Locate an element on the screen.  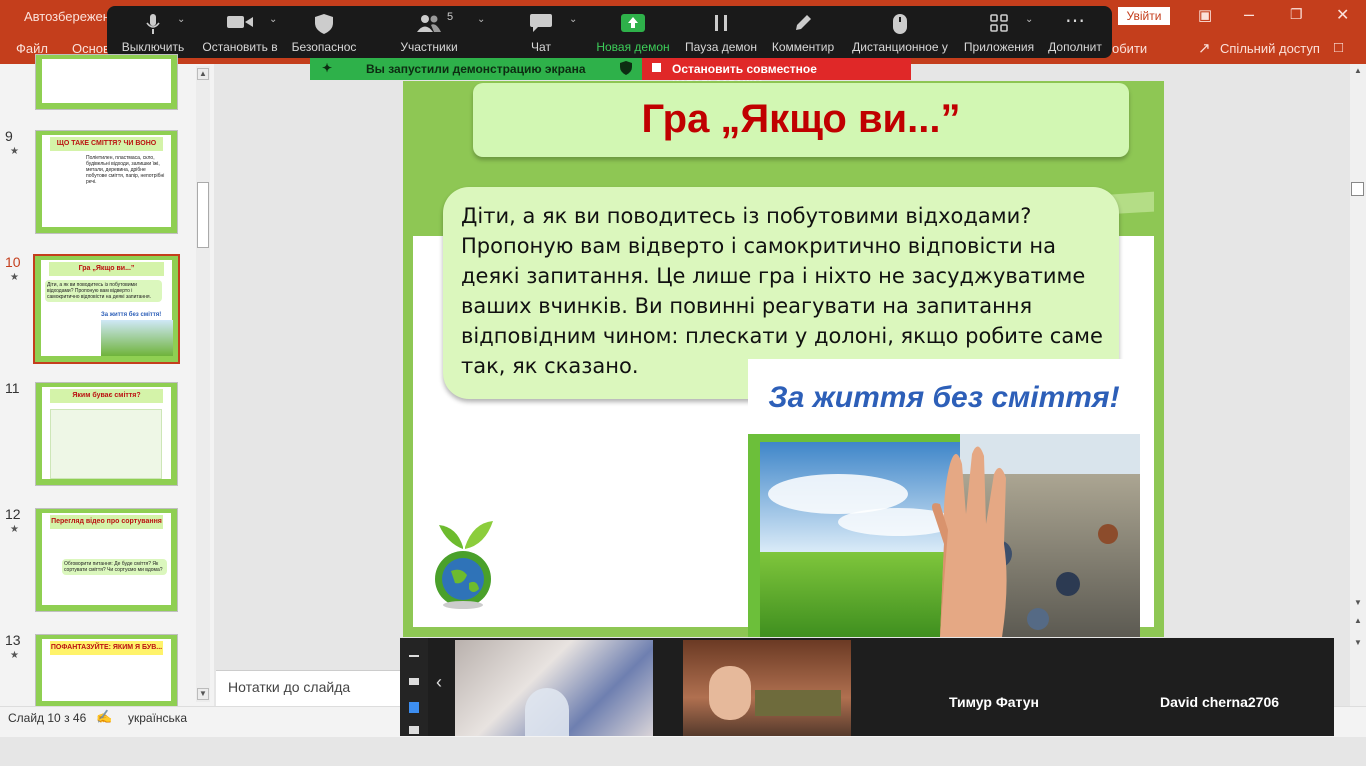
thumb-inner is located at coordinates (106, 81).